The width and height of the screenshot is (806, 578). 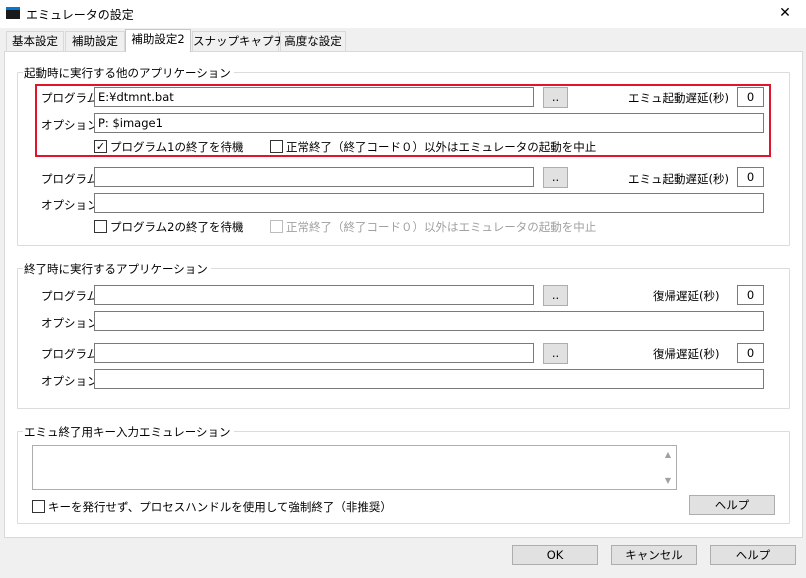 What do you see at coordinates (313, 41) in the screenshot?
I see `tab-advanced: 高度な設定` at bounding box center [313, 41].